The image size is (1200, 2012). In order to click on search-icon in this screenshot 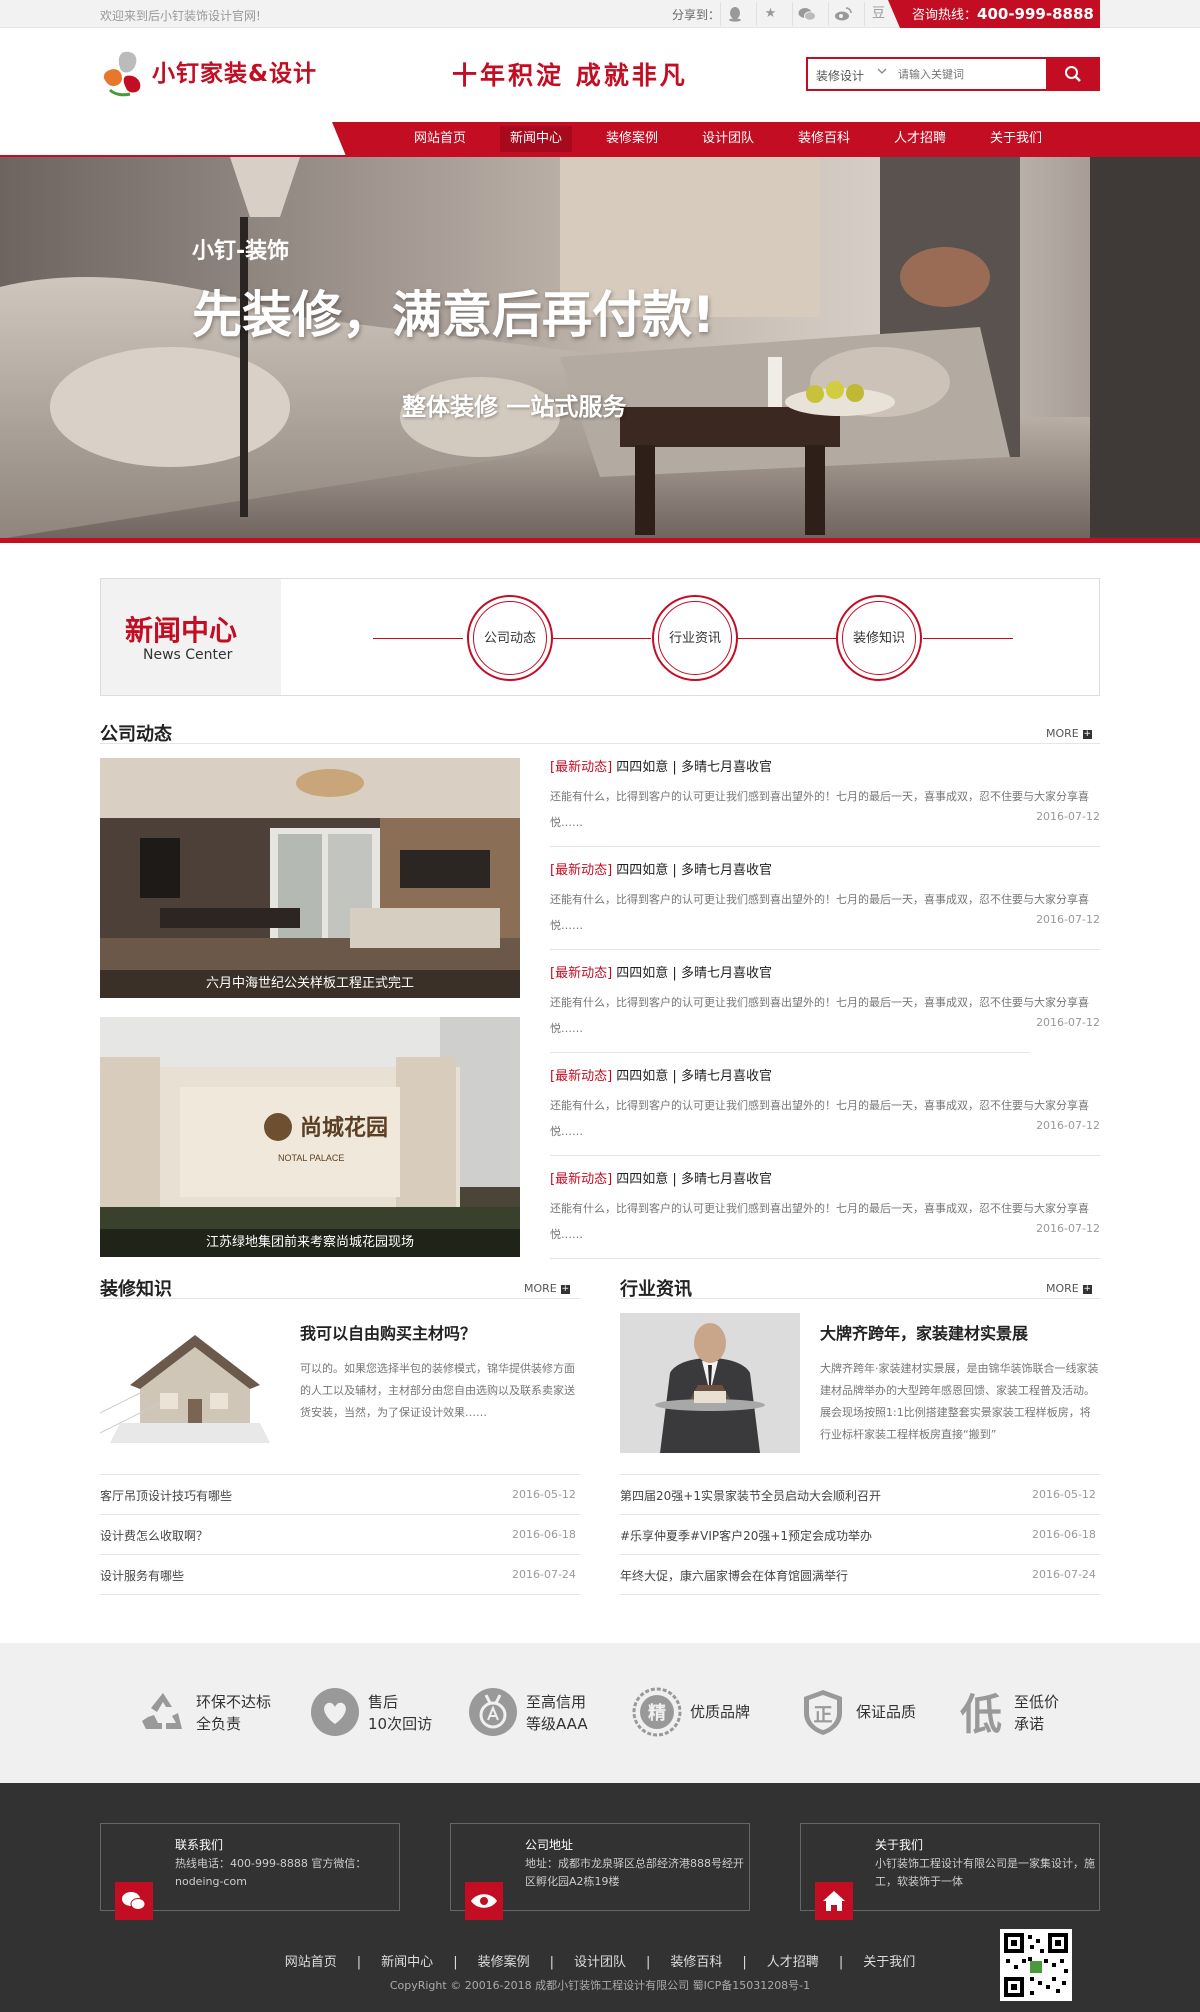, I will do `click(1073, 74)`.